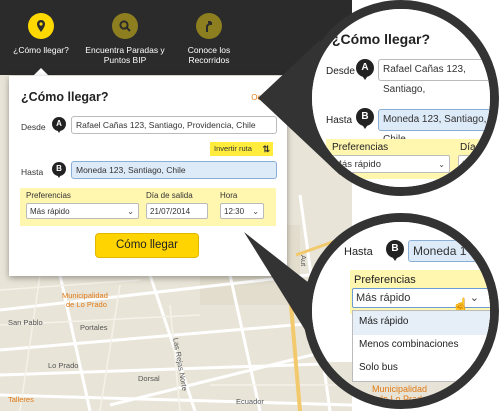  What do you see at coordinates (340, 71) in the screenshot?
I see `zoom-top-from-label: Desde` at bounding box center [340, 71].